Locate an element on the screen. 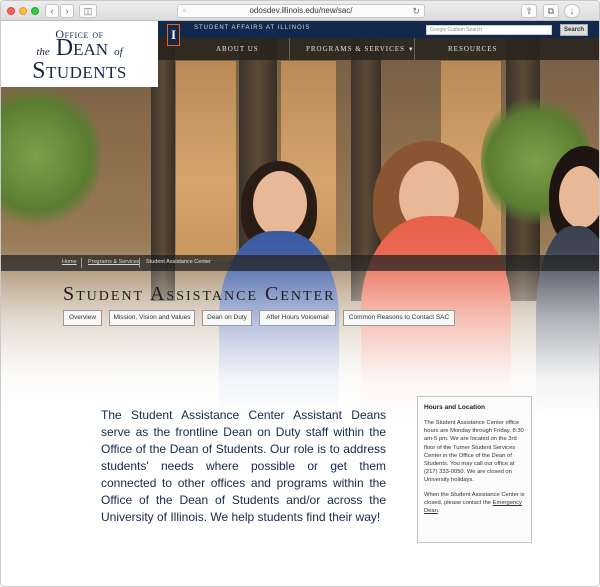 The width and height of the screenshot is (600, 587). tabs-icon: ⧉ is located at coordinates (551, 11).